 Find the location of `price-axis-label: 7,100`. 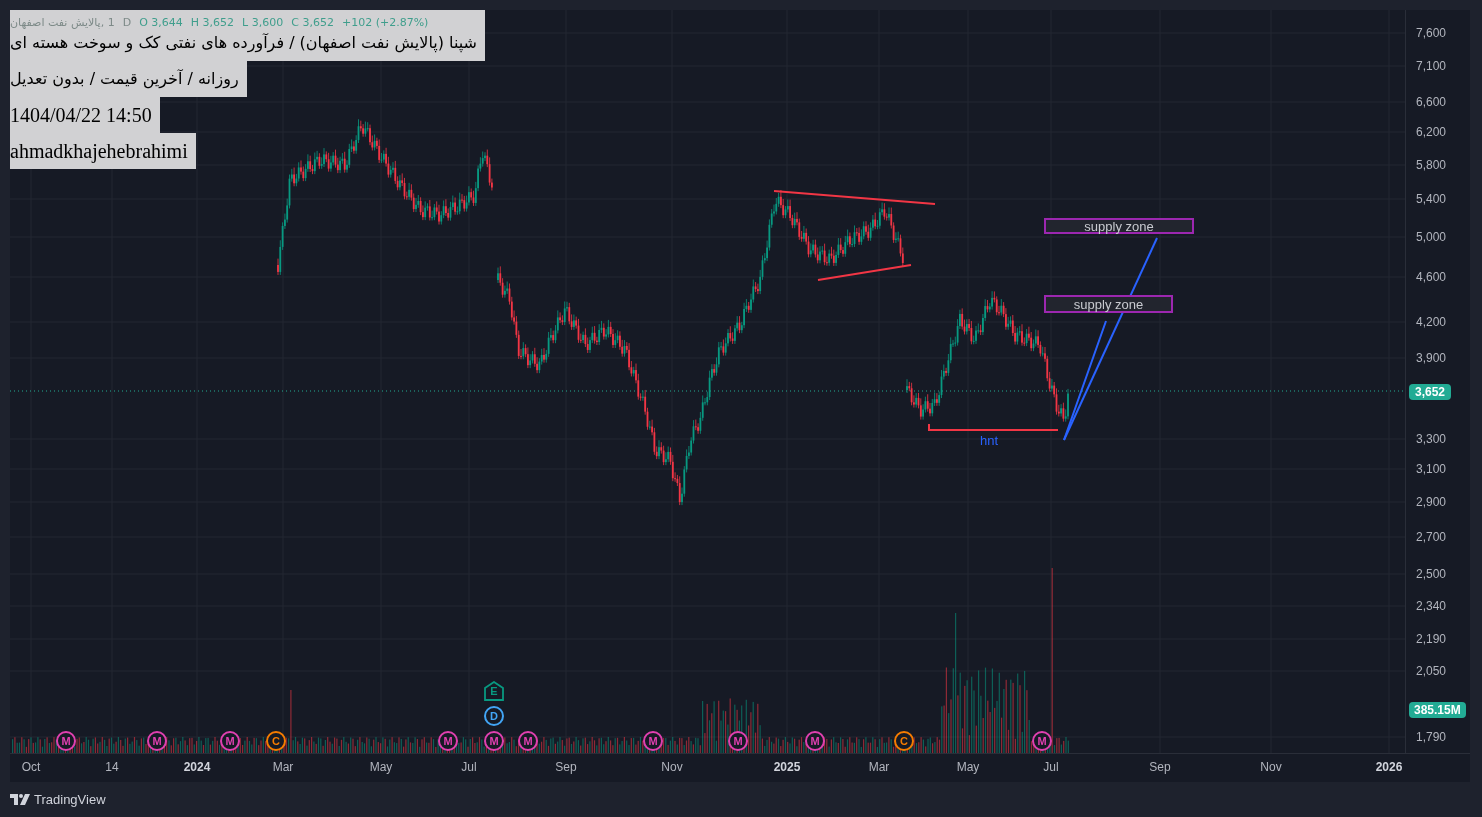

price-axis-label: 7,100 is located at coordinates (1431, 66).